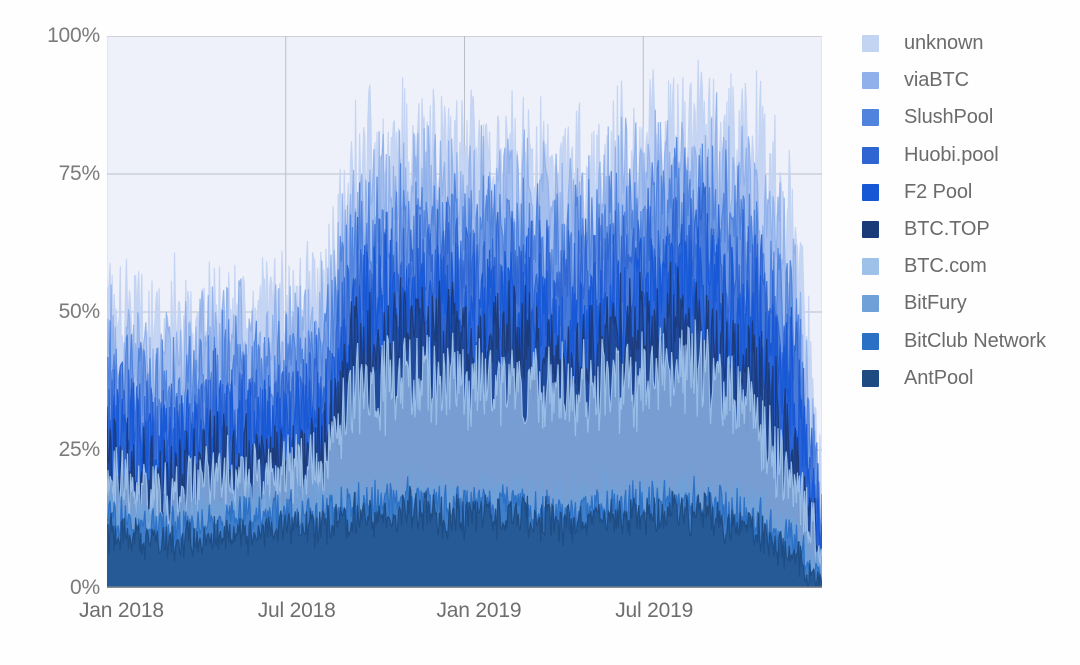  What do you see at coordinates (654, 610) in the screenshot?
I see `x-axis-tick-label: Jul 2019` at bounding box center [654, 610].